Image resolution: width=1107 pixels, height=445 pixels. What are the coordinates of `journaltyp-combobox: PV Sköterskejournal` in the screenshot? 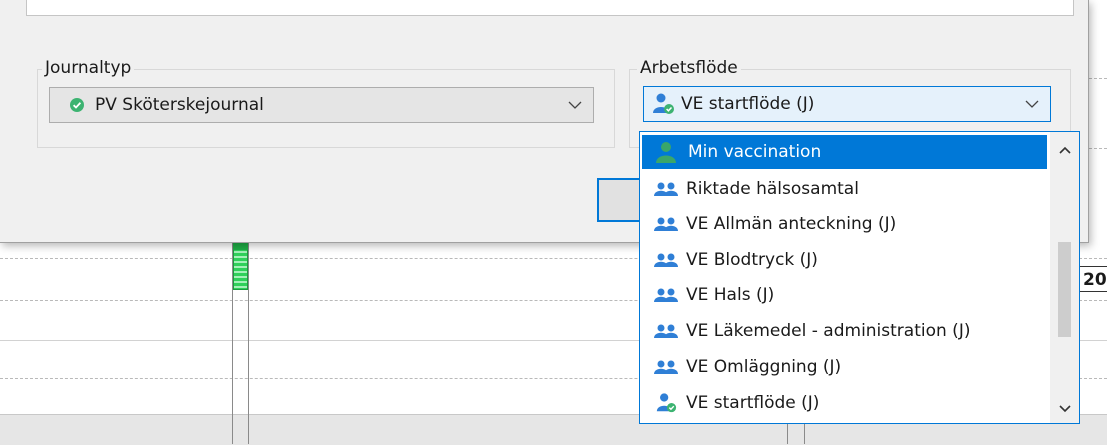 It's located at (321, 105).